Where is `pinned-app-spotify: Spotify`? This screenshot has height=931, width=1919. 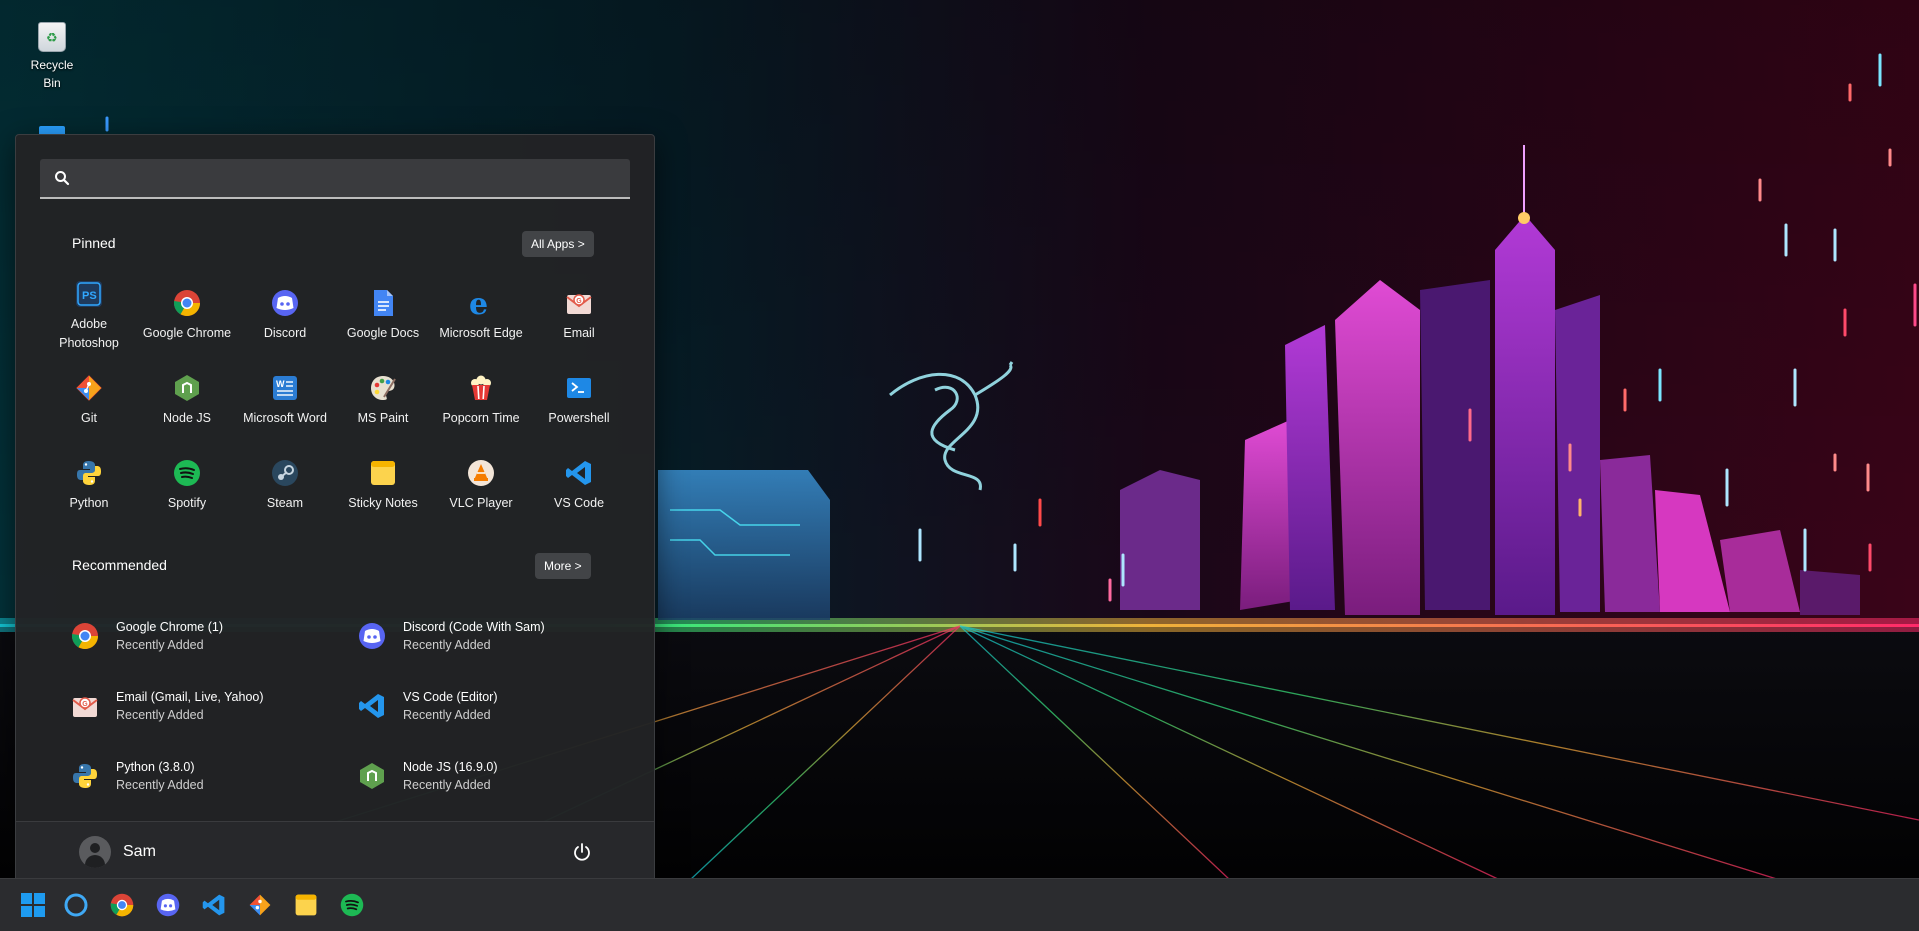 pinned-app-spotify: Spotify is located at coordinates (187, 485).